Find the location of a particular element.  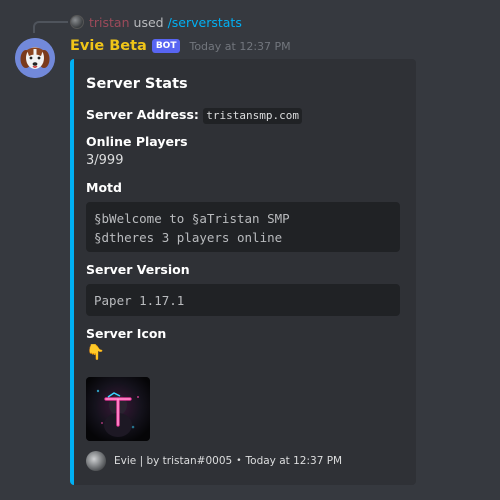

neon-t-logo-icon is located at coordinates (118, 409).